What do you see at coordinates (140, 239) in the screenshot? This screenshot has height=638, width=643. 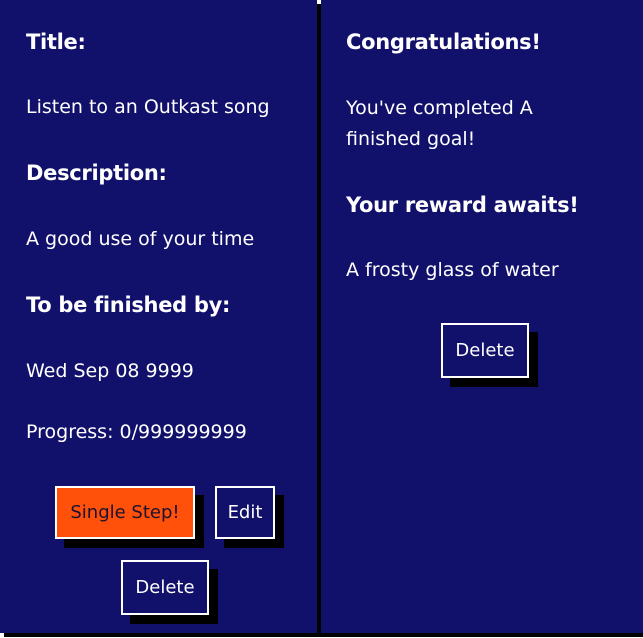 I see `goal-description: A good use of your time` at bounding box center [140, 239].